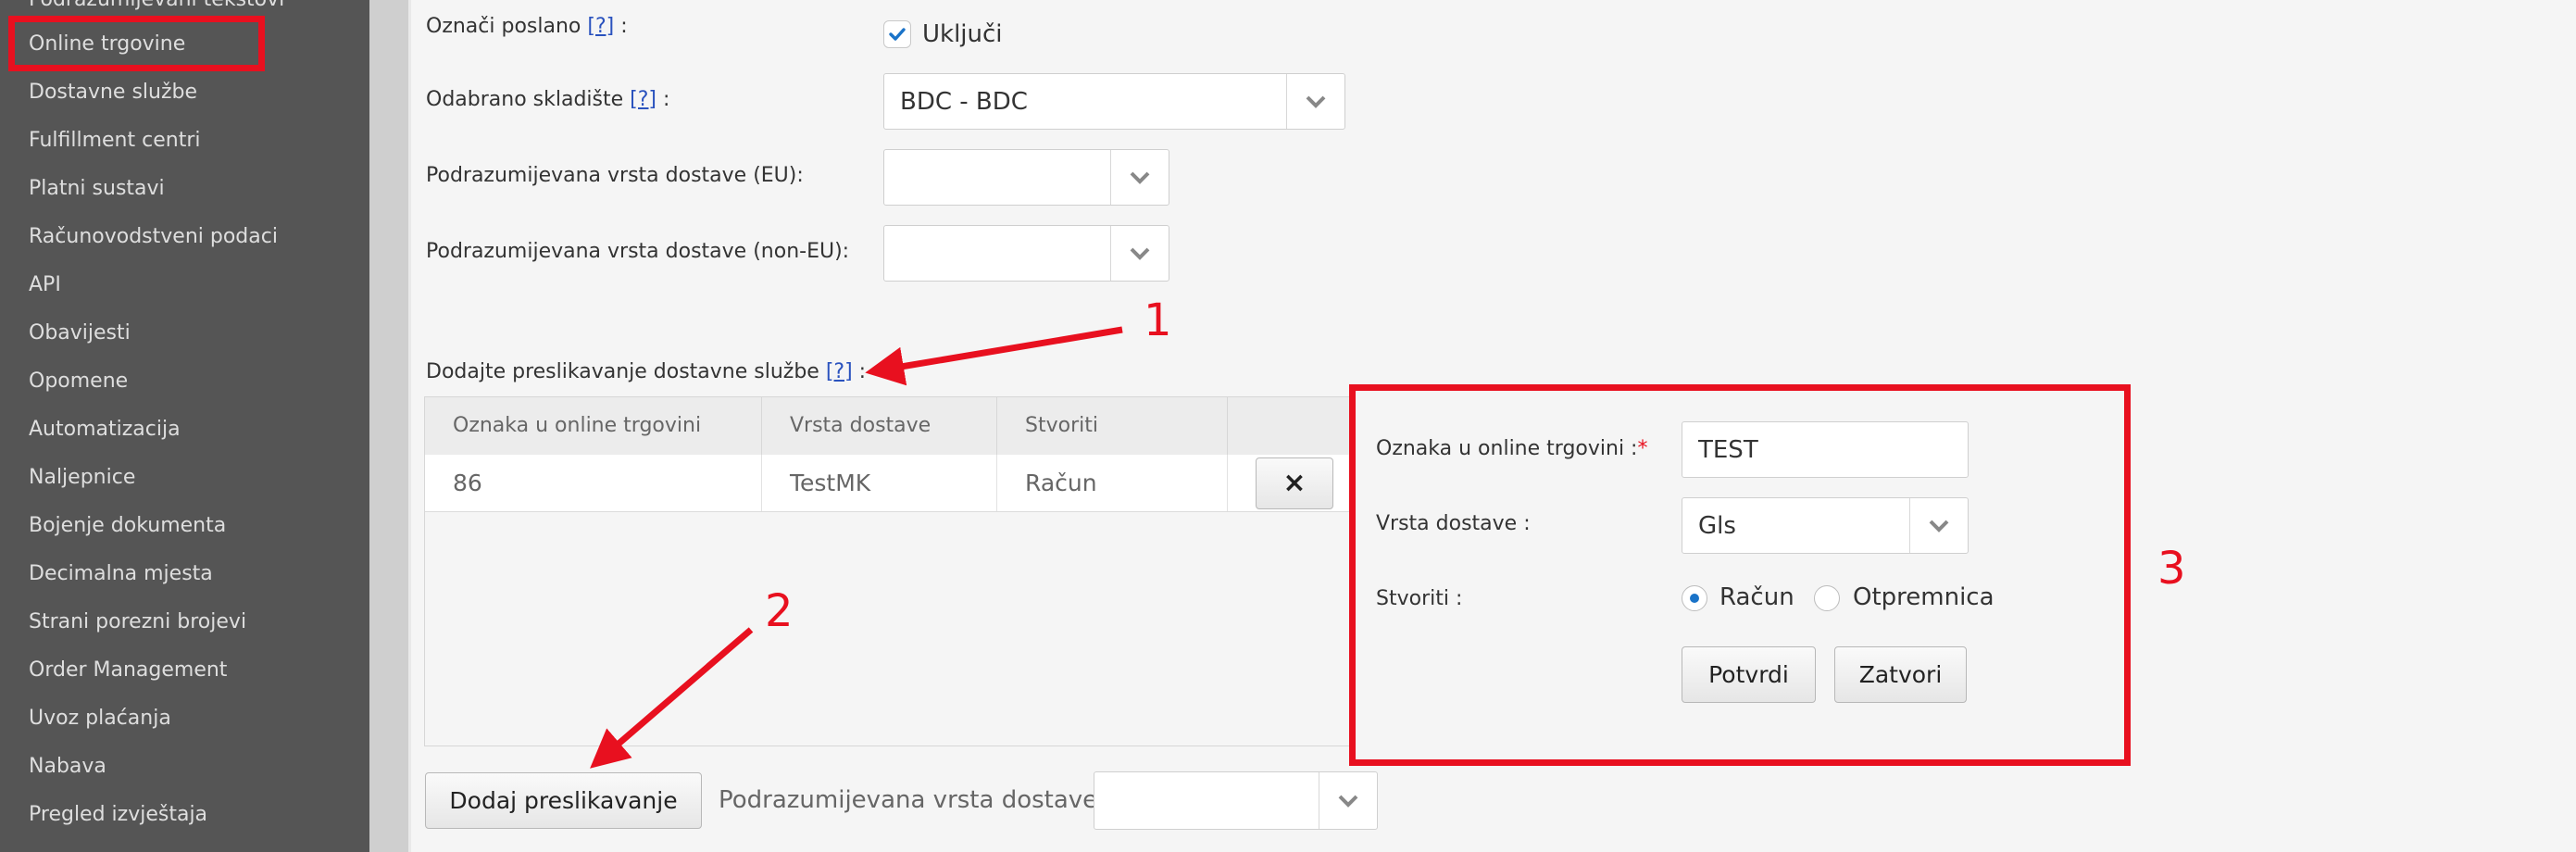  I want to click on odabrano-skladiste-text: Odabrano skladište, so click(525, 99).